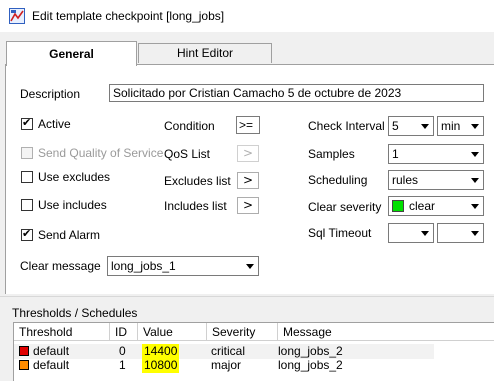 Image resolution: width=494 pixels, height=381 pixels. What do you see at coordinates (27, 234) in the screenshot?
I see `send-alarm-checkbox` at bounding box center [27, 234].